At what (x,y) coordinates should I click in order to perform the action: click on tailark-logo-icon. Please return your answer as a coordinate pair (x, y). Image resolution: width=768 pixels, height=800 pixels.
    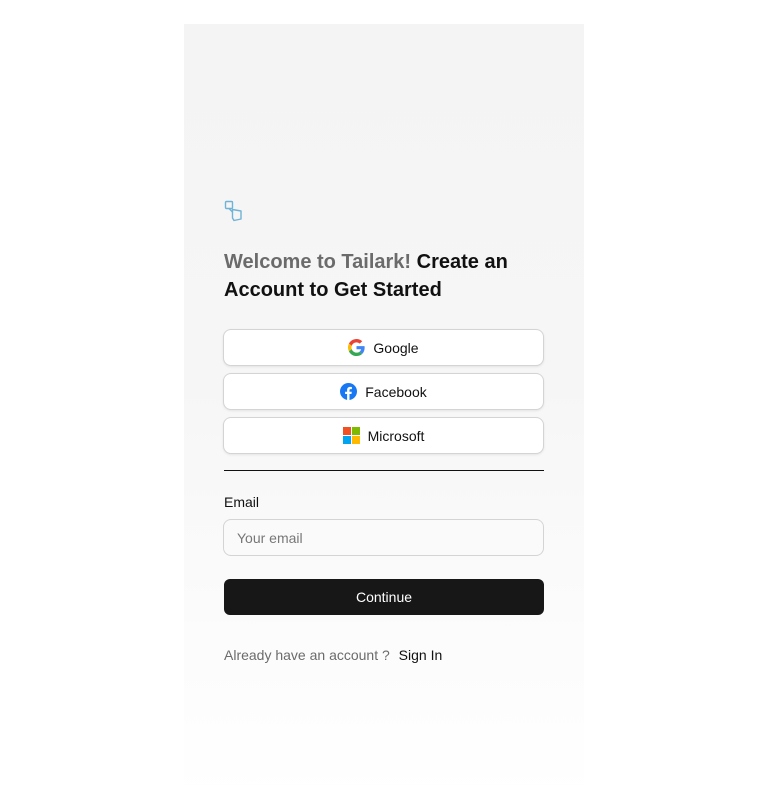
    Looking at the image, I should click on (233, 211).